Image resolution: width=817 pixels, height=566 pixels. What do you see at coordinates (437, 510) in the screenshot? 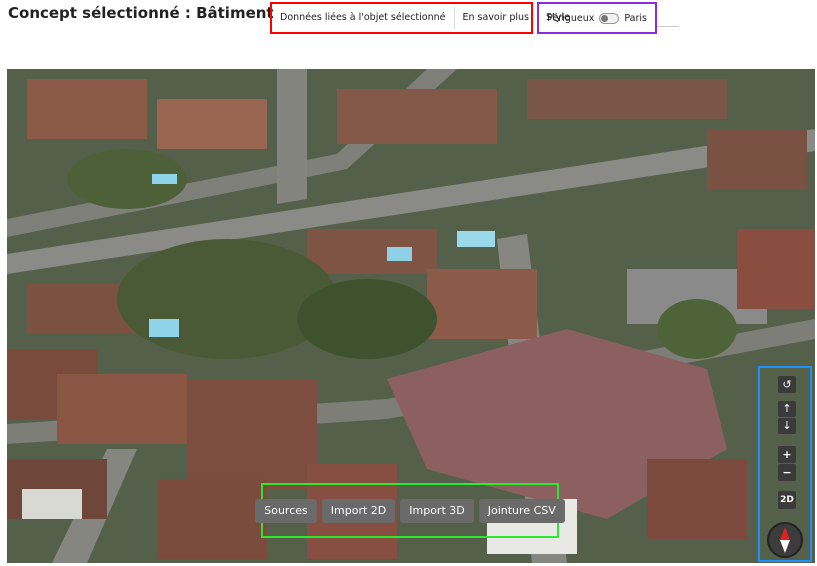
I see `import-3d-button: Import 3D` at bounding box center [437, 510].